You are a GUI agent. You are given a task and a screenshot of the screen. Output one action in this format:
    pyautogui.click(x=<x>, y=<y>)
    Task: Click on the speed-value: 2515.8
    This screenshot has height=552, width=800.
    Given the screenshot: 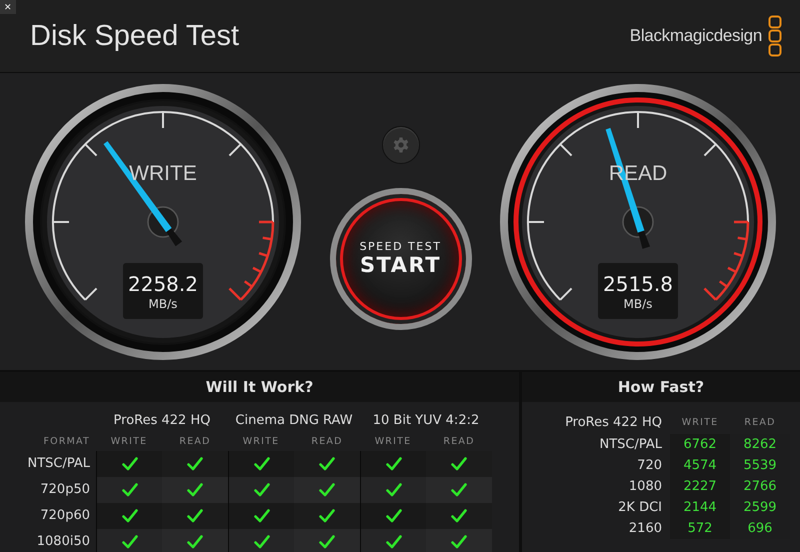 What is the action you would take?
    pyautogui.click(x=638, y=283)
    